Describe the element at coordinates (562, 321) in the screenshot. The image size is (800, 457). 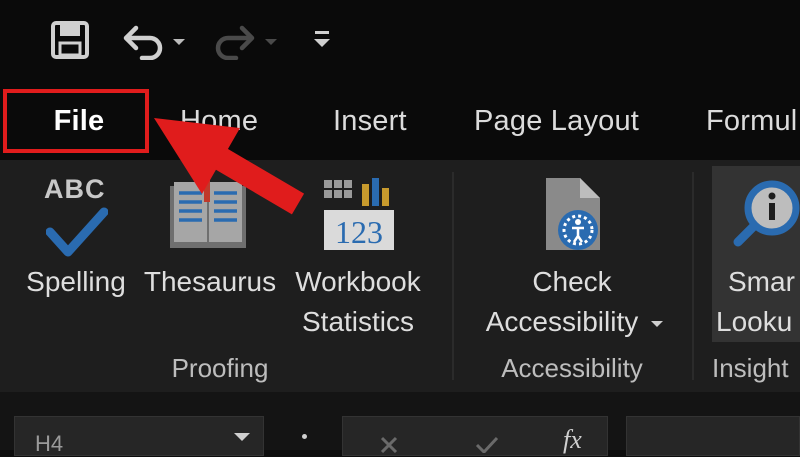
I see `check-accessibility-label-line2: Accessibility` at that location.